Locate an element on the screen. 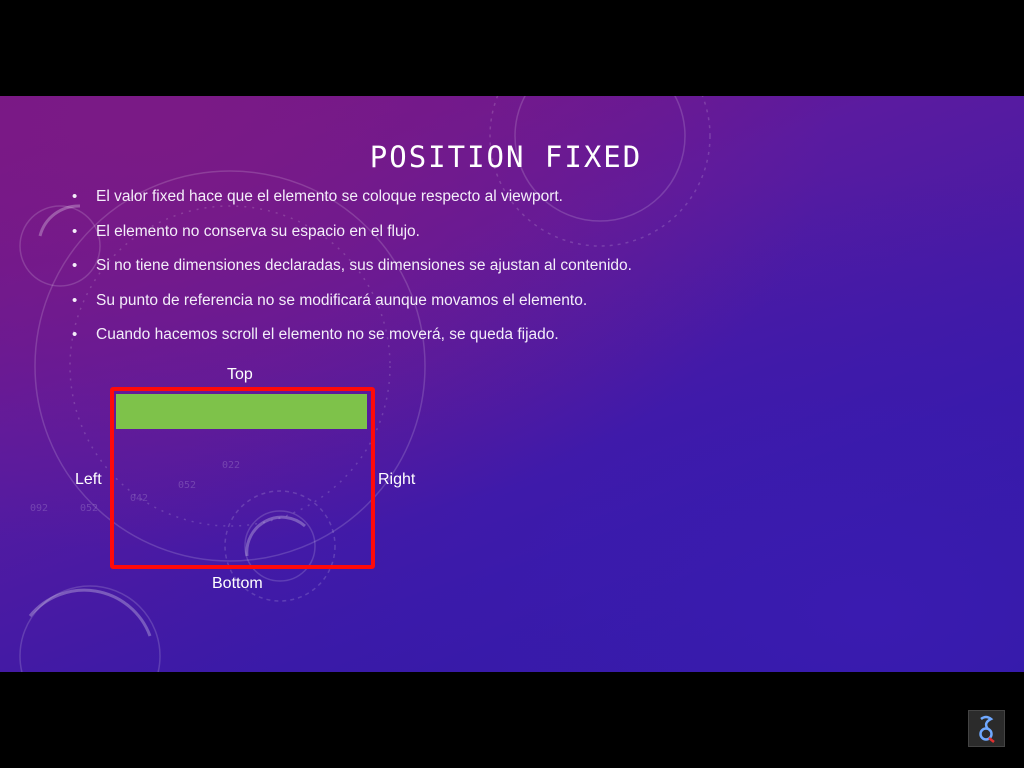 The width and height of the screenshot is (1024, 768). letterbox-bottom is located at coordinates (512, 720).